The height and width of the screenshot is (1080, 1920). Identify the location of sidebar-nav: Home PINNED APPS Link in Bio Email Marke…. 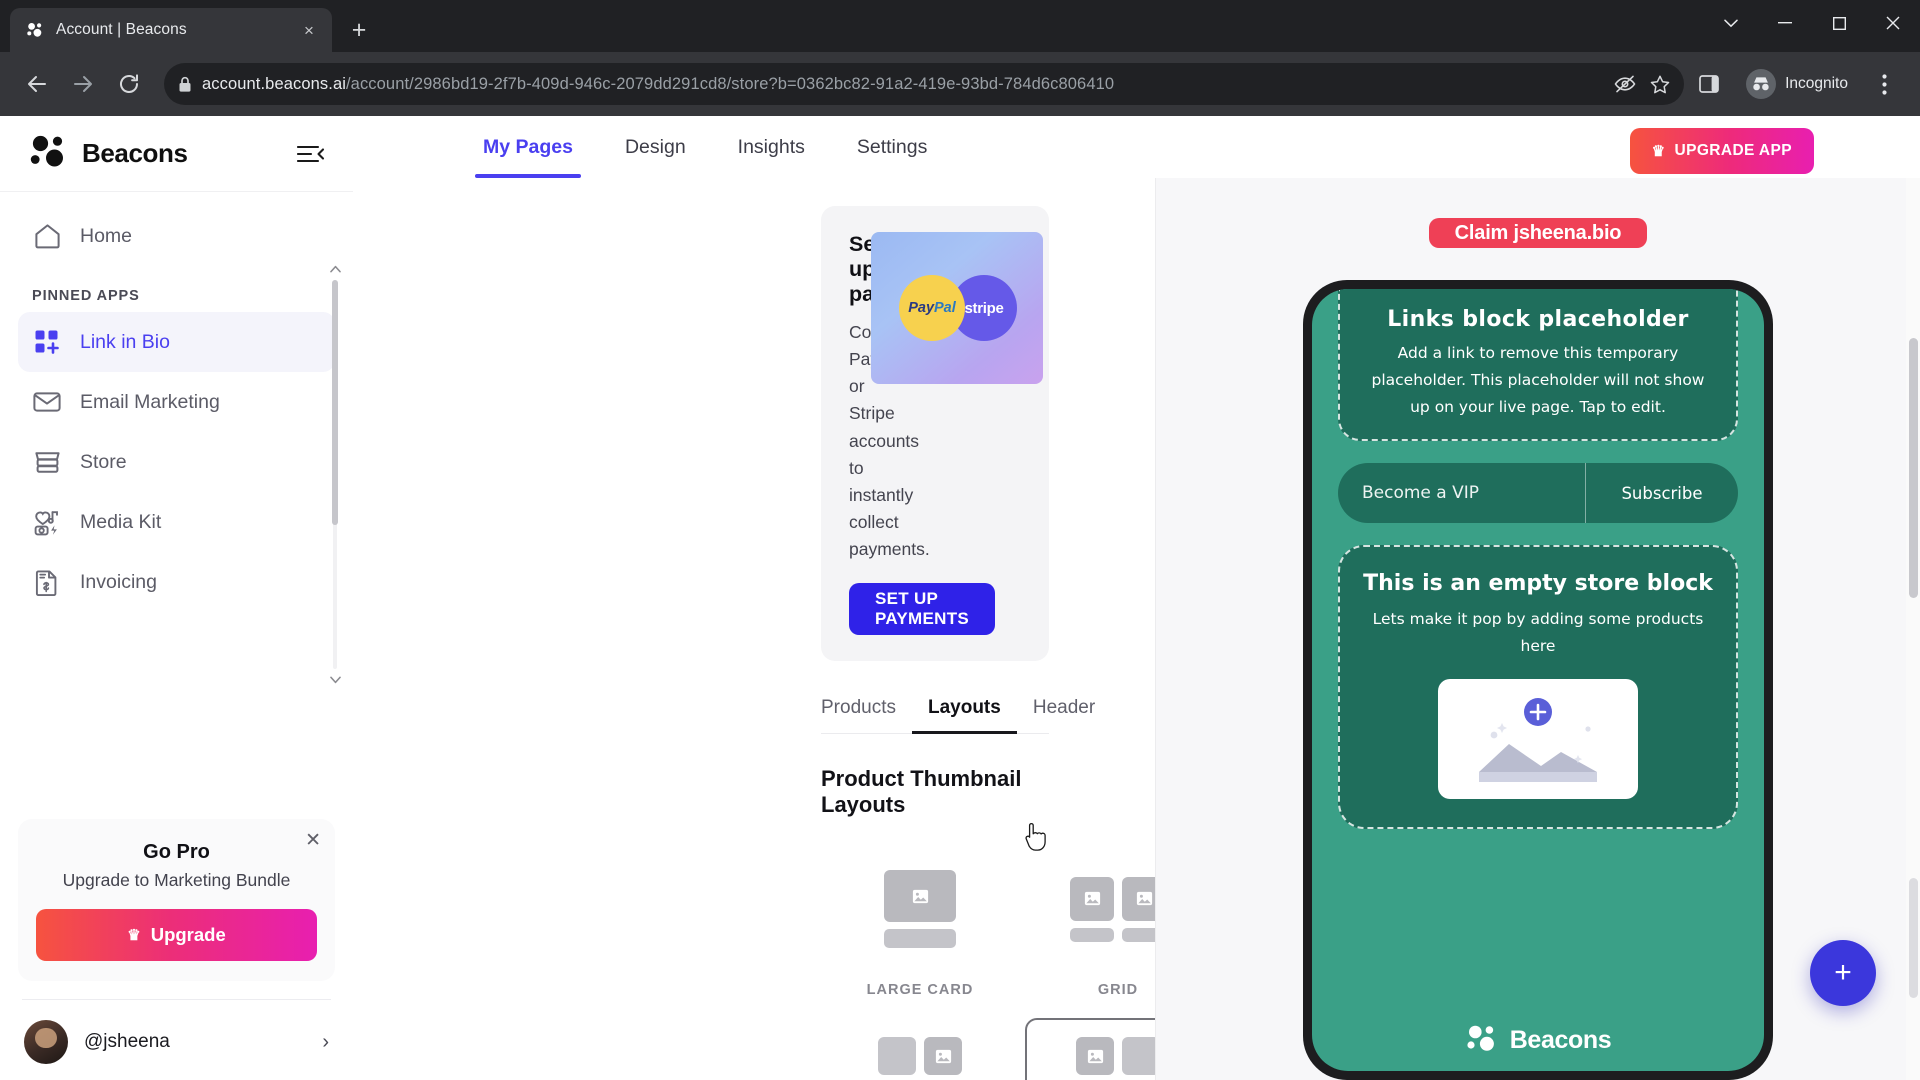
(176, 500).